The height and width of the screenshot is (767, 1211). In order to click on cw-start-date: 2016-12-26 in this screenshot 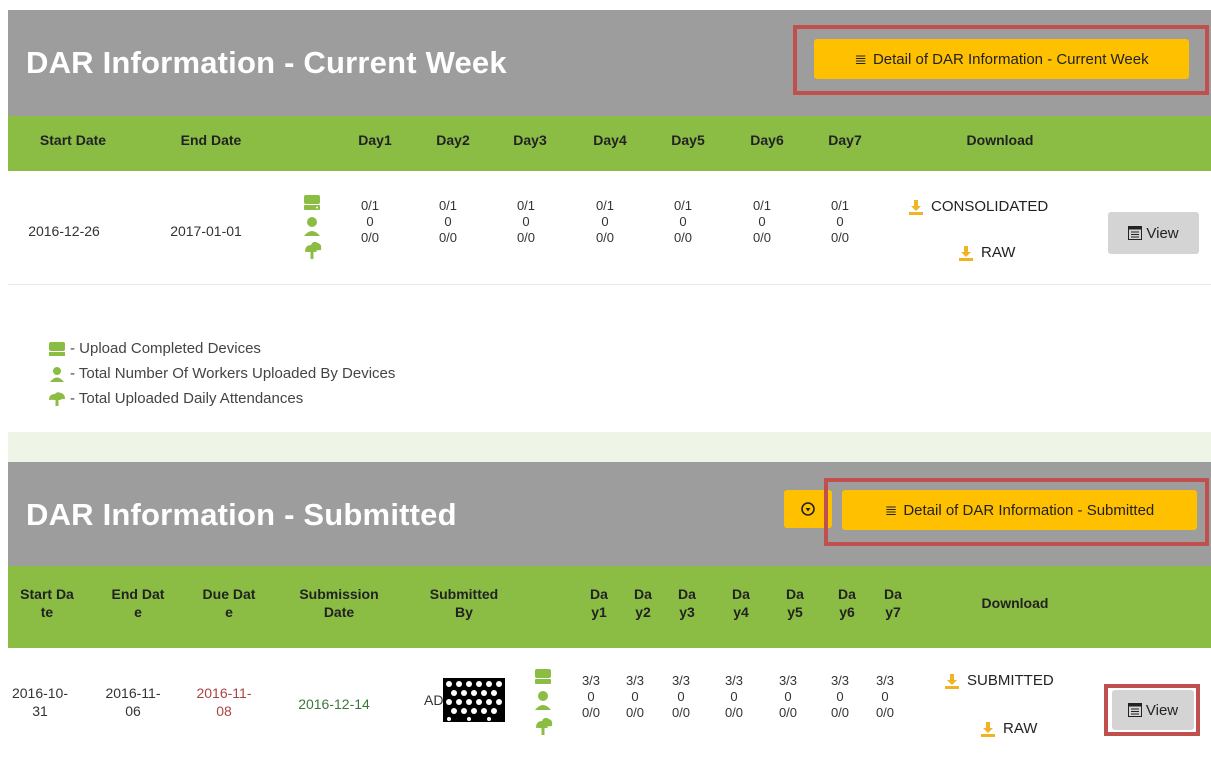, I will do `click(64, 231)`.